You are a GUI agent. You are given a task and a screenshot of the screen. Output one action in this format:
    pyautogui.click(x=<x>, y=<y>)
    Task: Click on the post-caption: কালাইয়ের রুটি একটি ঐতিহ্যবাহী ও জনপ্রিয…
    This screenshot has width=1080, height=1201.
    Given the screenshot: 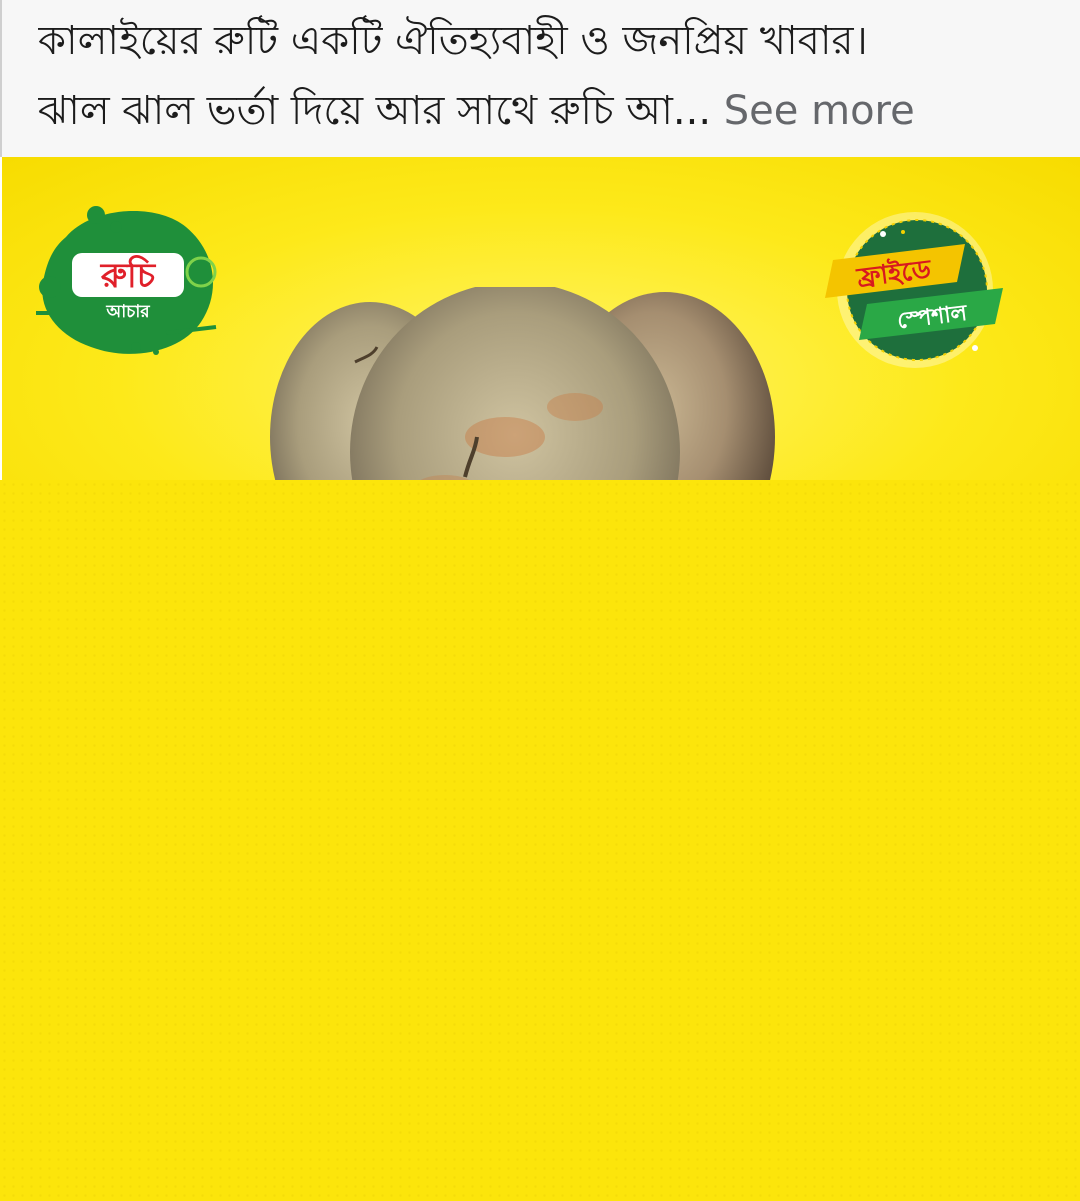 What is the action you would take?
    pyautogui.click(x=540, y=78)
    